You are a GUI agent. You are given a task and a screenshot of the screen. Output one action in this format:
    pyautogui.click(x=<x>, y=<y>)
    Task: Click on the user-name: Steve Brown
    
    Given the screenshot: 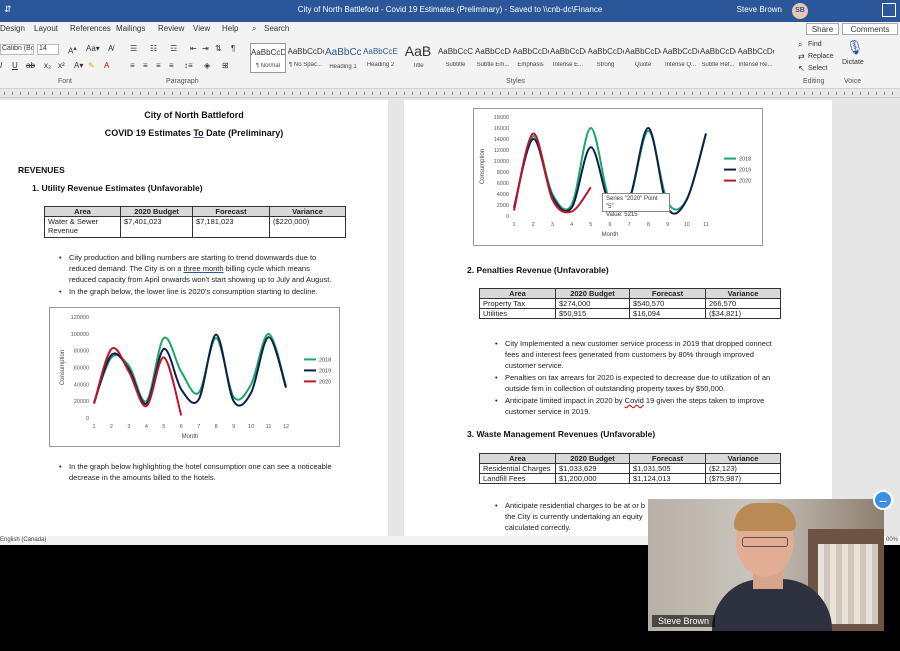 What is the action you would take?
    pyautogui.click(x=759, y=9)
    